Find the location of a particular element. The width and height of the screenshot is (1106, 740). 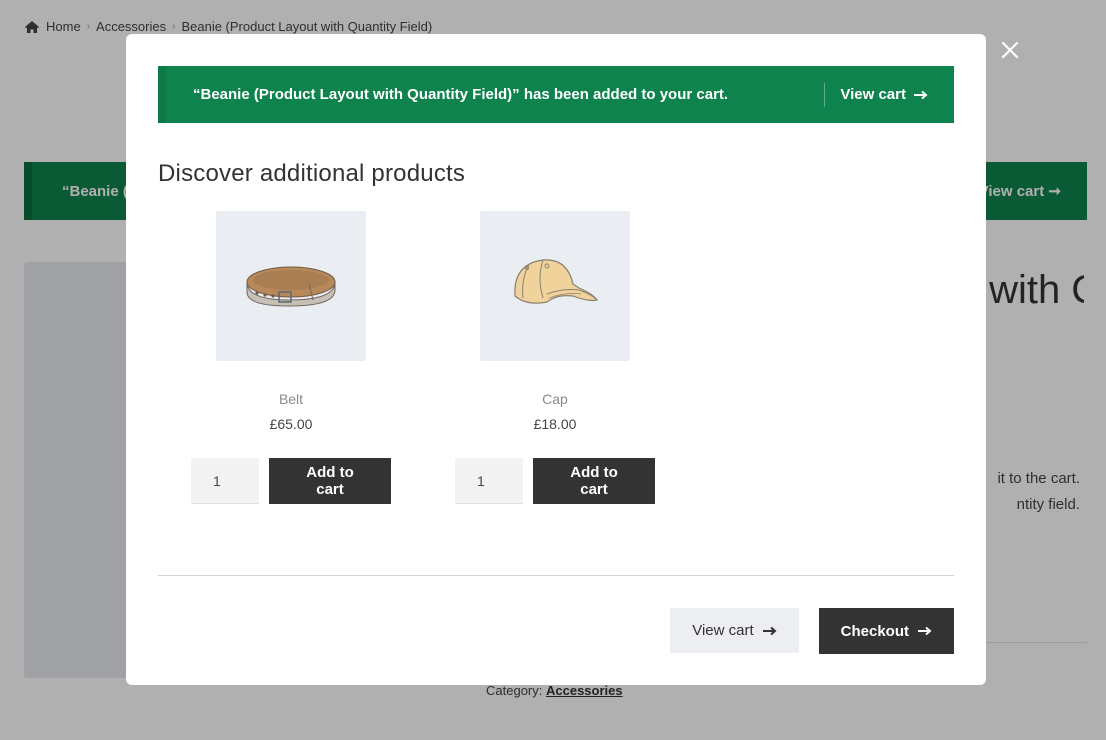

product-price: £18.00 is located at coordinates (555, 424).